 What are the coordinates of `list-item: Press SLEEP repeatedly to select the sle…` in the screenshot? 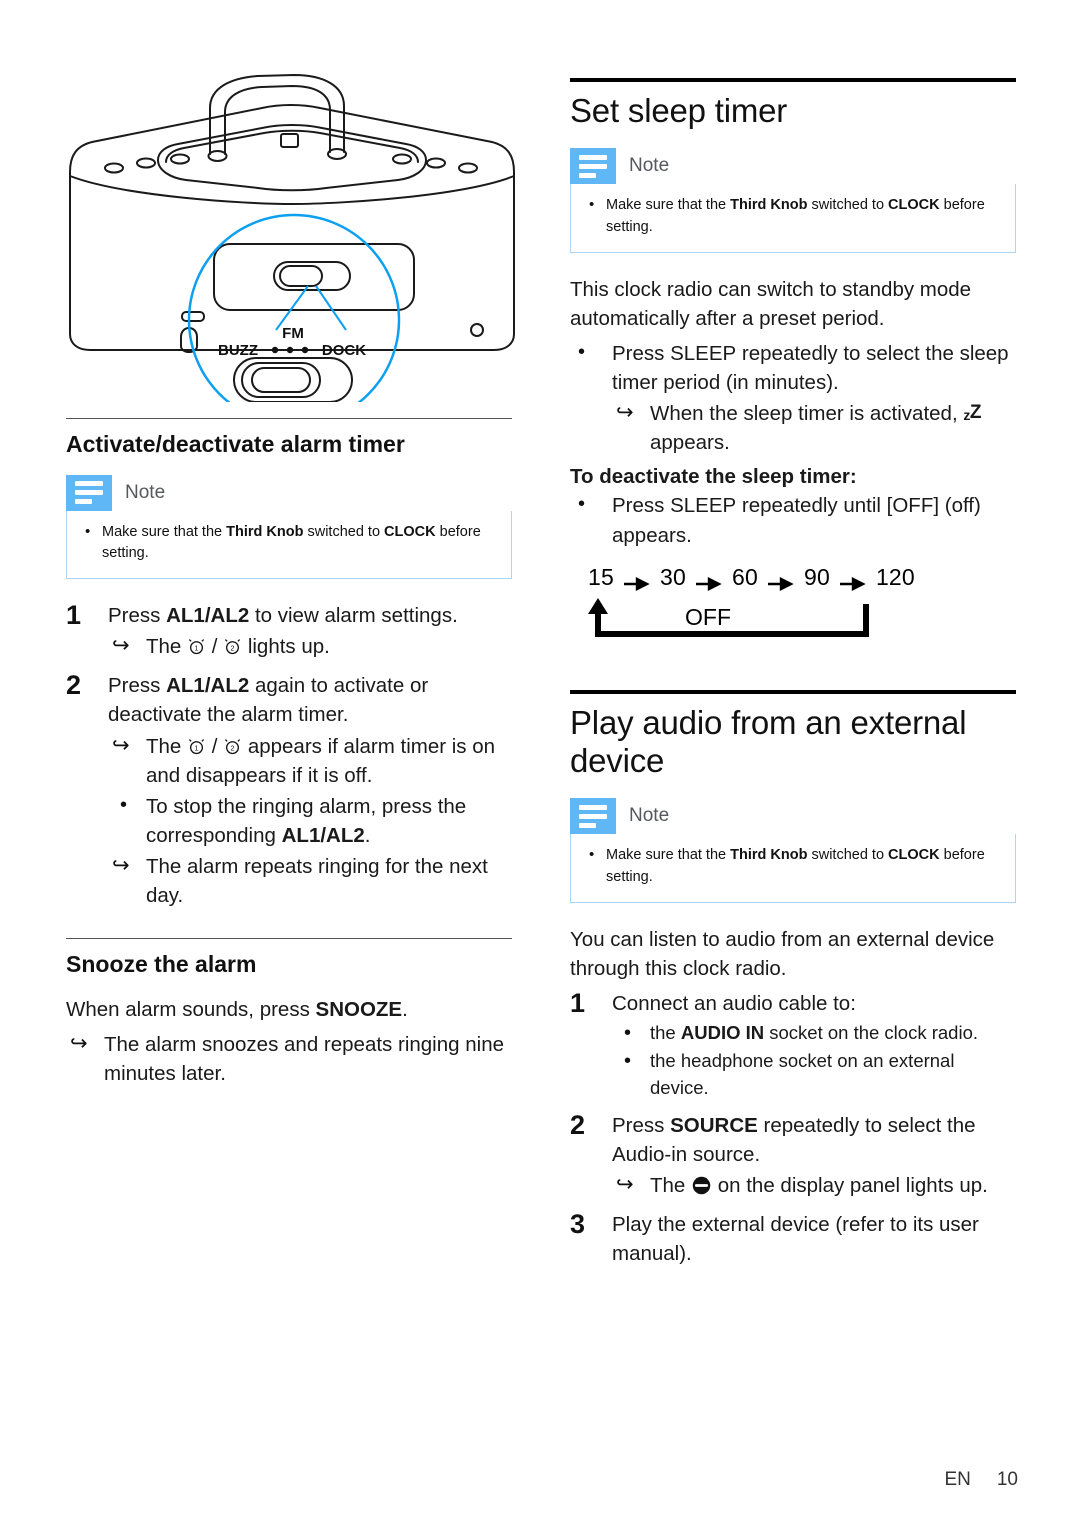 It's located at (793, 397).